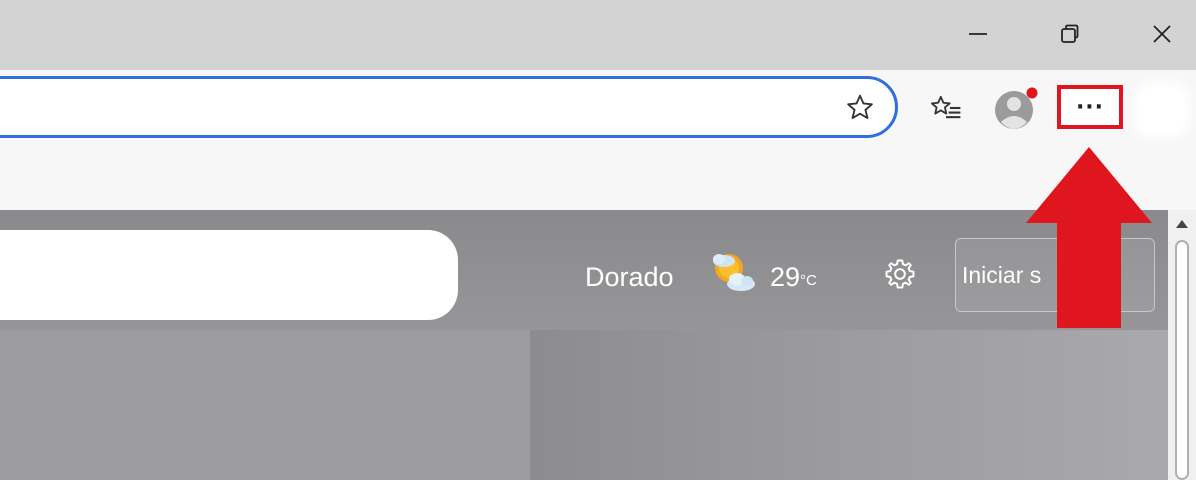  I want to click on minimize-icon, so click(978, 34).